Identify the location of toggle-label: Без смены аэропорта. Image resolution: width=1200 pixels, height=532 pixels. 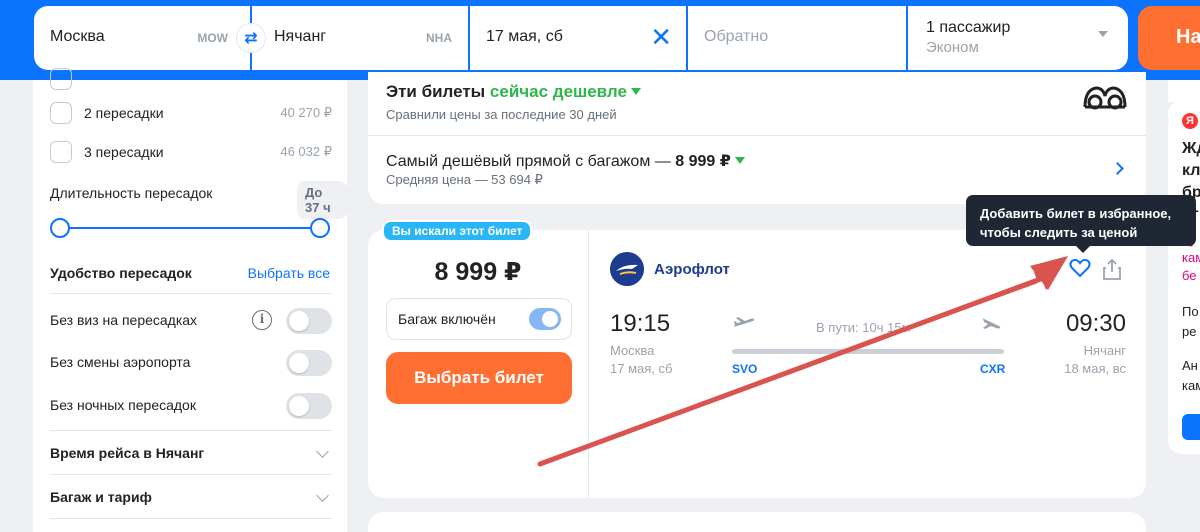
(120, 362).